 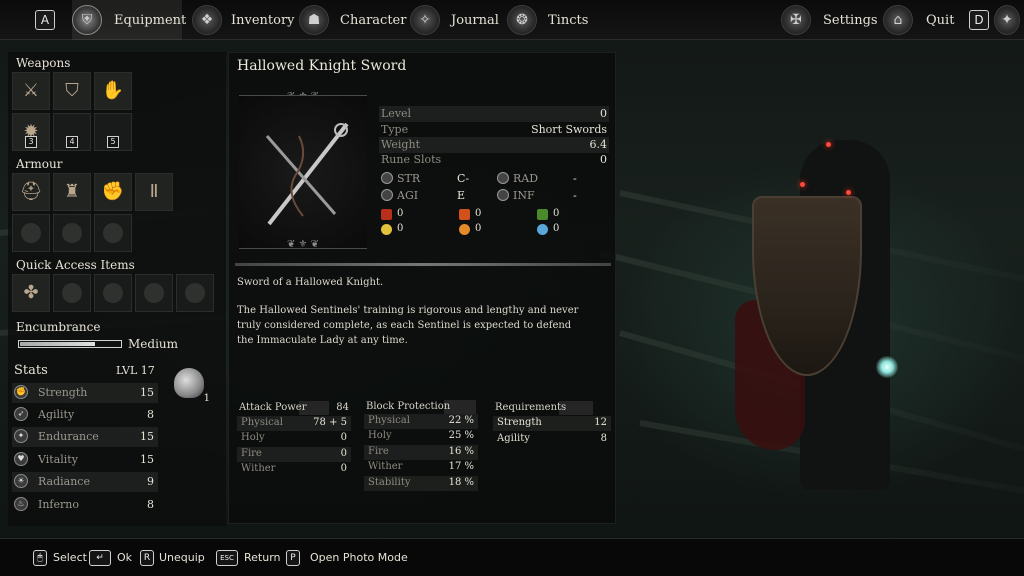 What do you see at coordinates (263, 20) in the screenshot?
I see `tab-inventory: Inventory` at bounding box center [263, 20].